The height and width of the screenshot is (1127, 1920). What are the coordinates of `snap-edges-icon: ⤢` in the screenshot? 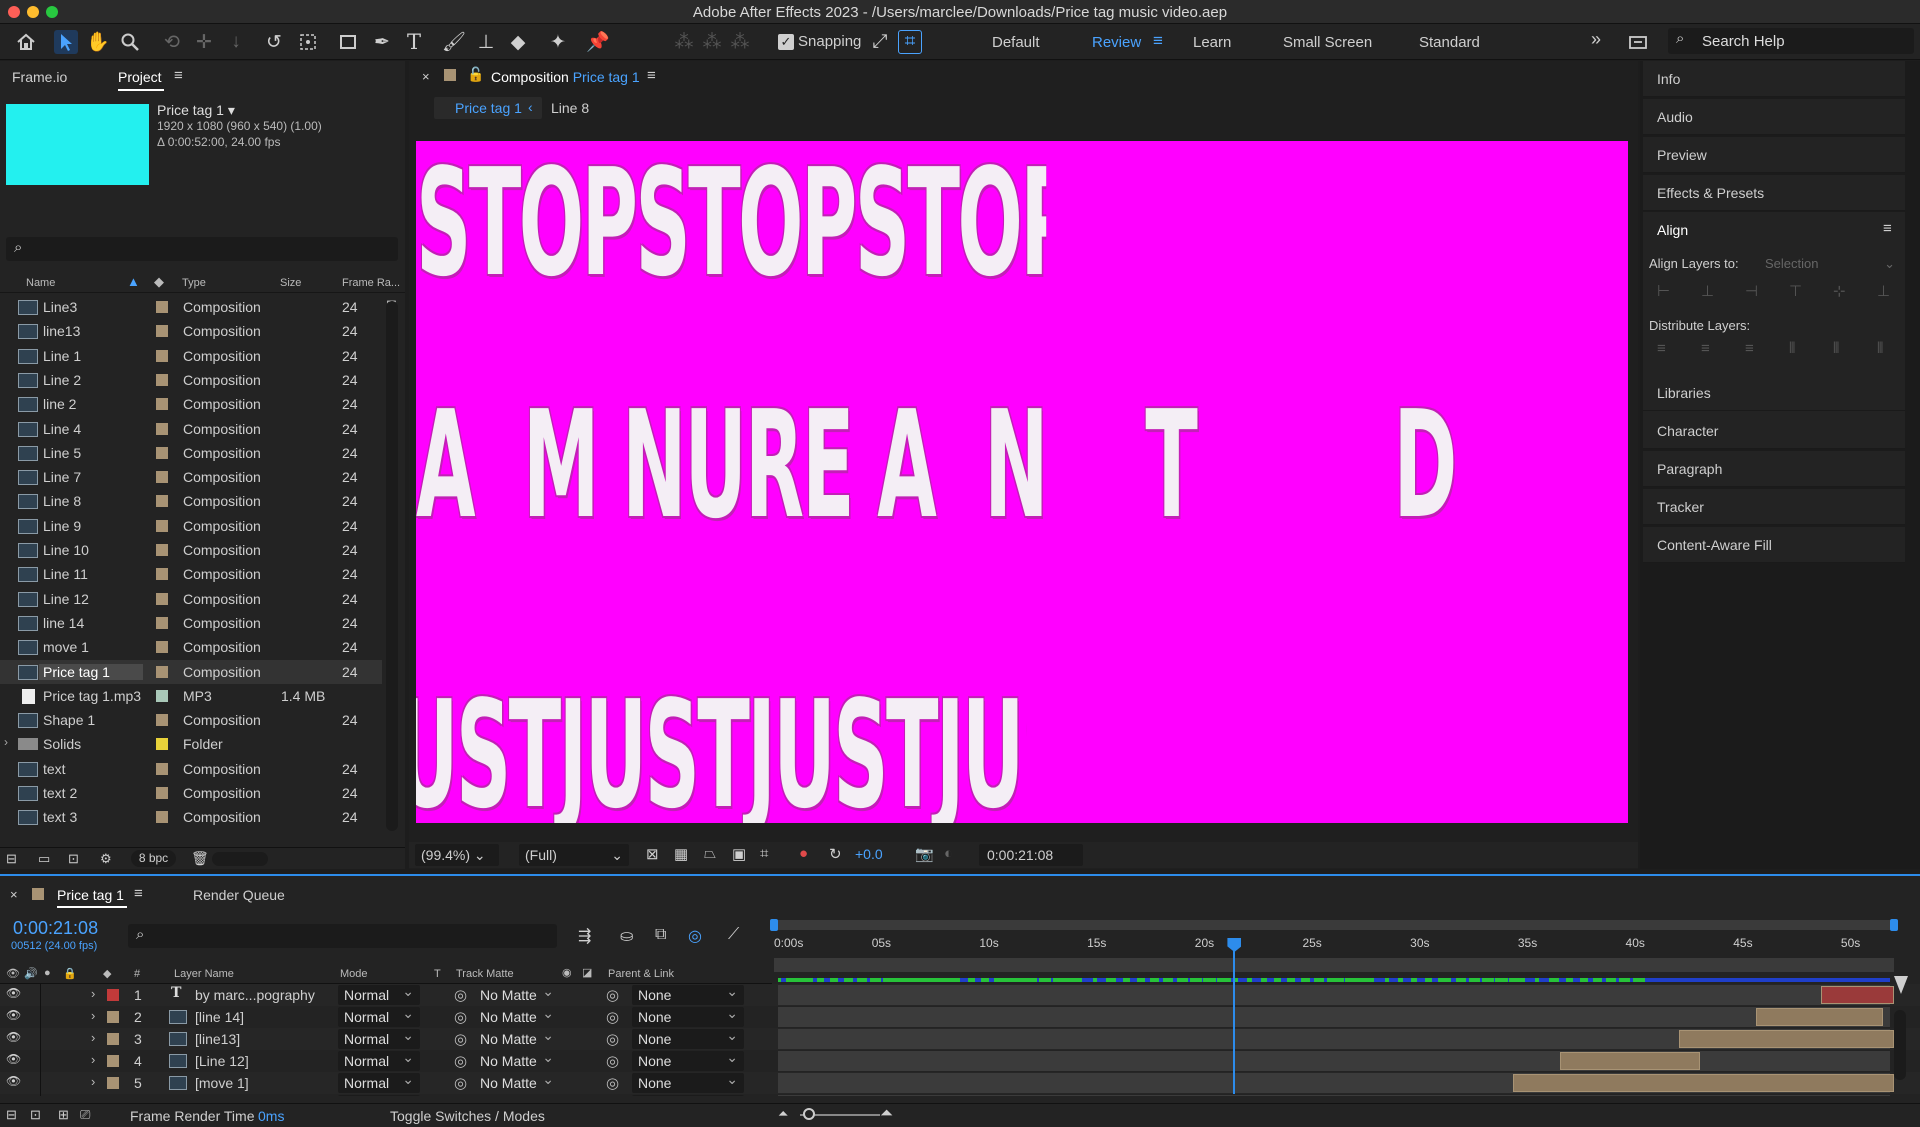 It's located at (880, 42).